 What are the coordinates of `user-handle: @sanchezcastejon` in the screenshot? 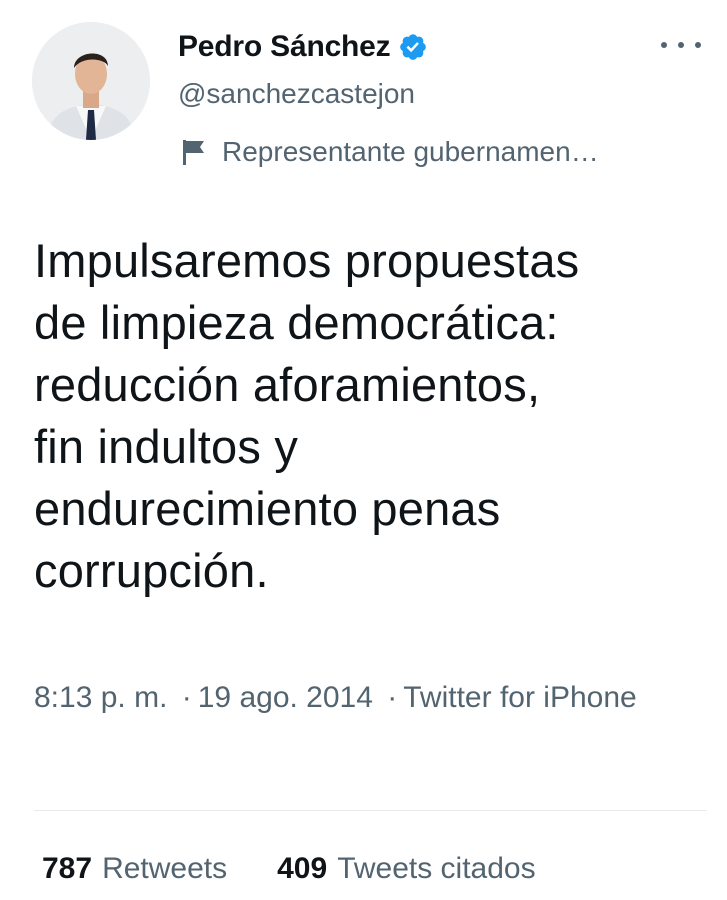 It's located at (296, 94).